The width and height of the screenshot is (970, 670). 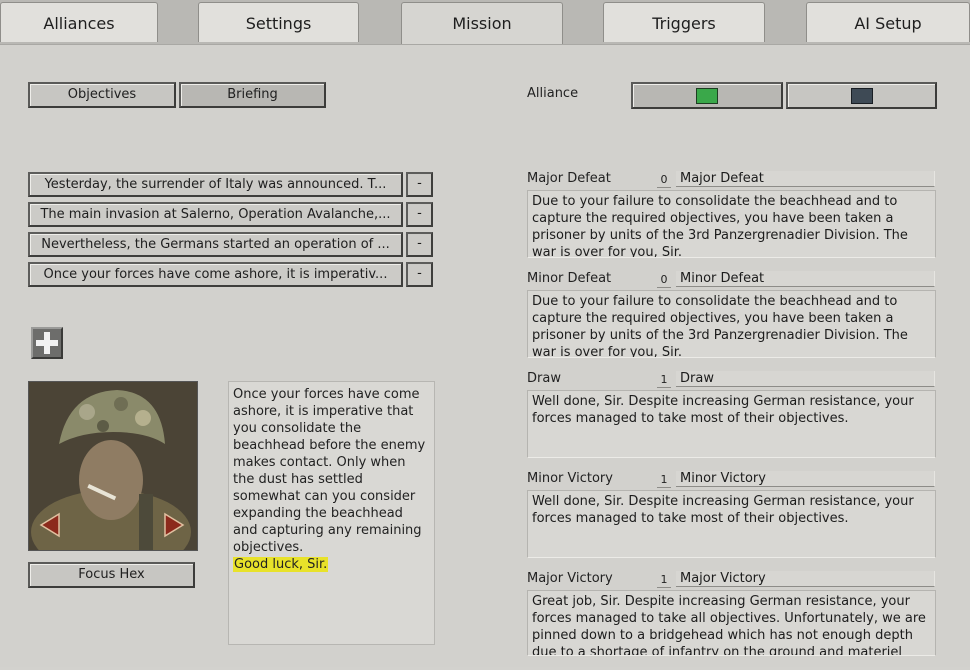 What do you see at coordinates (888, 22) in the screenshot?
I see `tab-ai-setup: AI Setup` at bounding box center [888, 22].